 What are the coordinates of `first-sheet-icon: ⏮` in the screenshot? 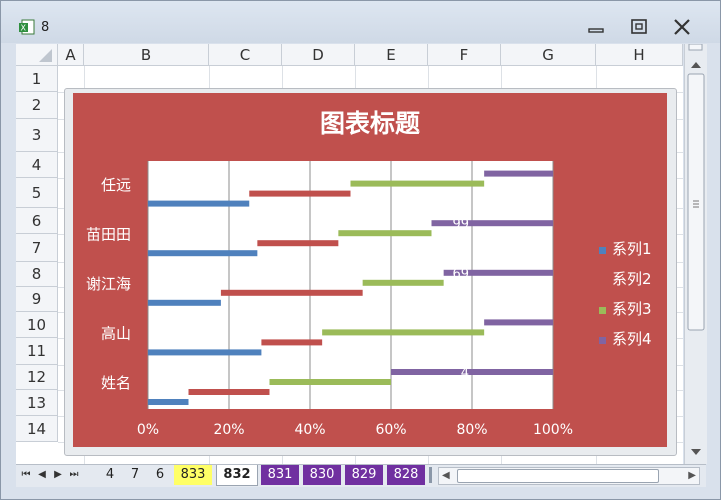 It's located at (26, 475).